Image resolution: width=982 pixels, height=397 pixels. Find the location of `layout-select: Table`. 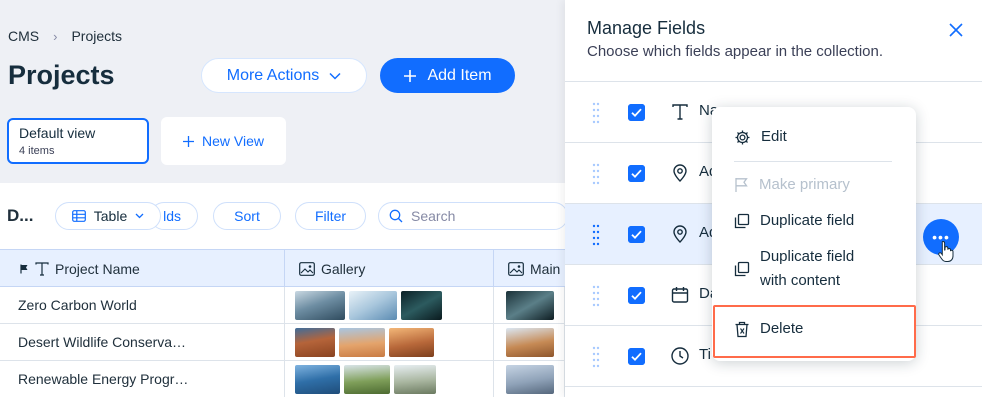

layout-select: Table is located at coordinates (108, 216).